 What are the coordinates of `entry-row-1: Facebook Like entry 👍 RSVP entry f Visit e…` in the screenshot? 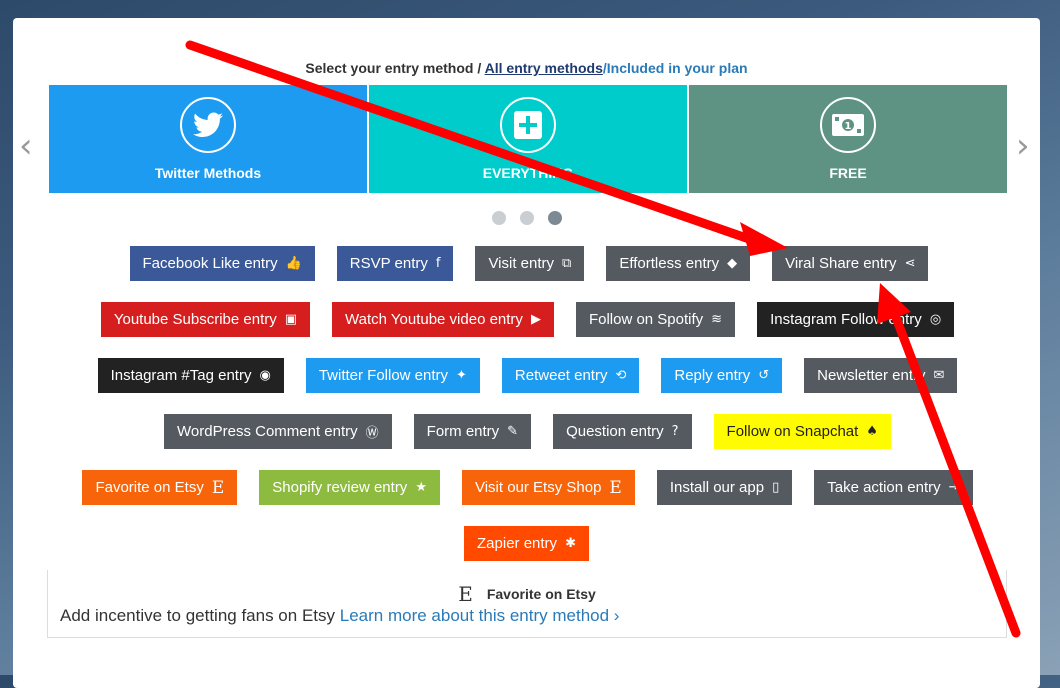 It's located at (526, 263).